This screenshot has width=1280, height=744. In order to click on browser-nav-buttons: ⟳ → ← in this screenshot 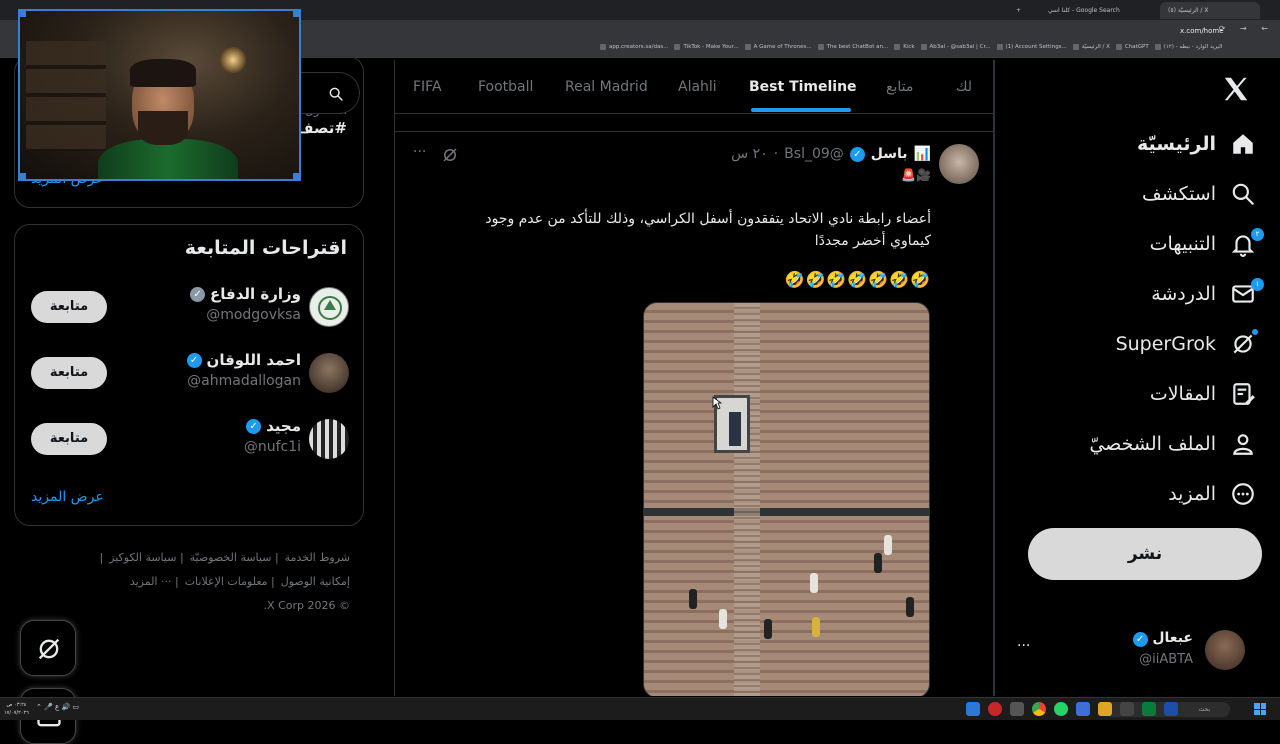, I will do `click(1246, 28)`.